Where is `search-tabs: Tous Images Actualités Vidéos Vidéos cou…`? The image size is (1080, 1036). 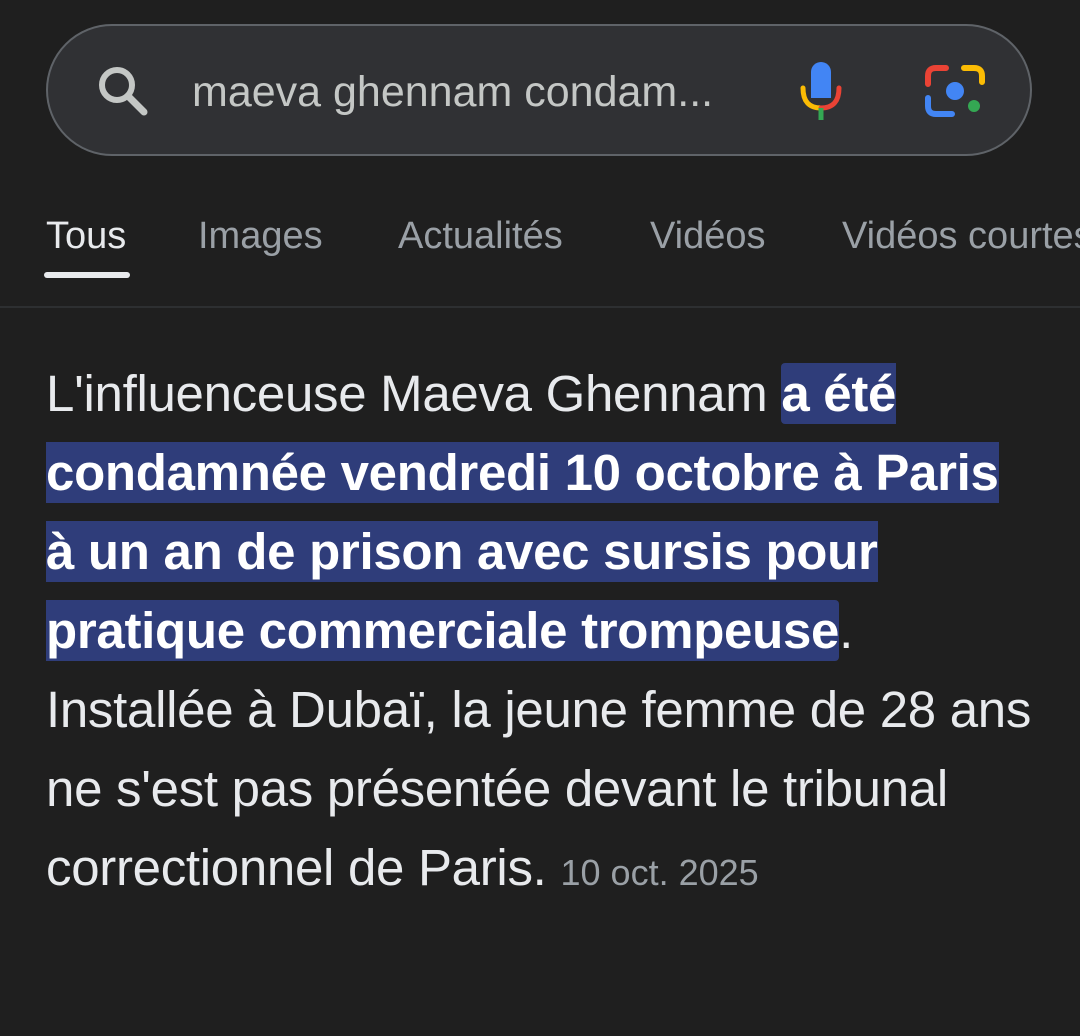 search-tabs: Tous Images Actualités Vidéos Vidéos cou… is located at coordinates (540, 252).